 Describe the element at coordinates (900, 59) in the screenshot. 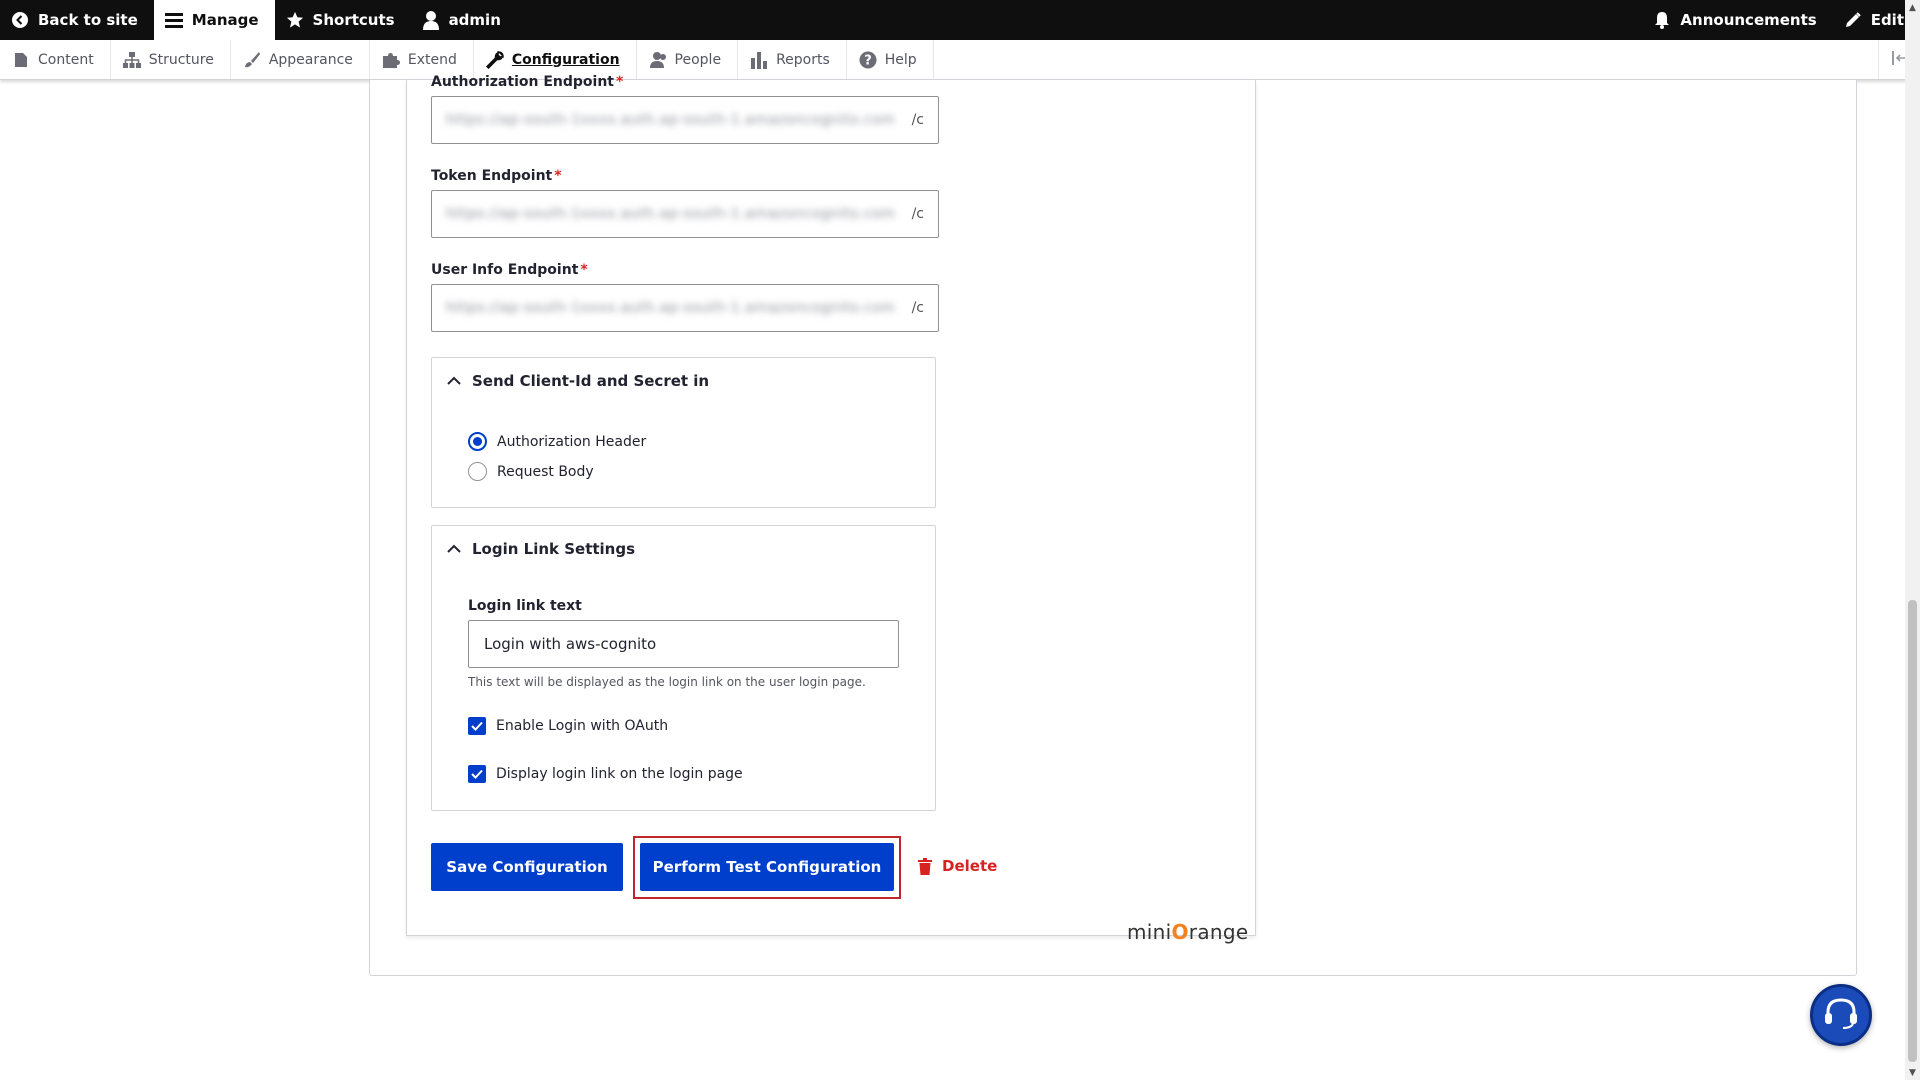

I see `tray-item-label: Help` at that location.